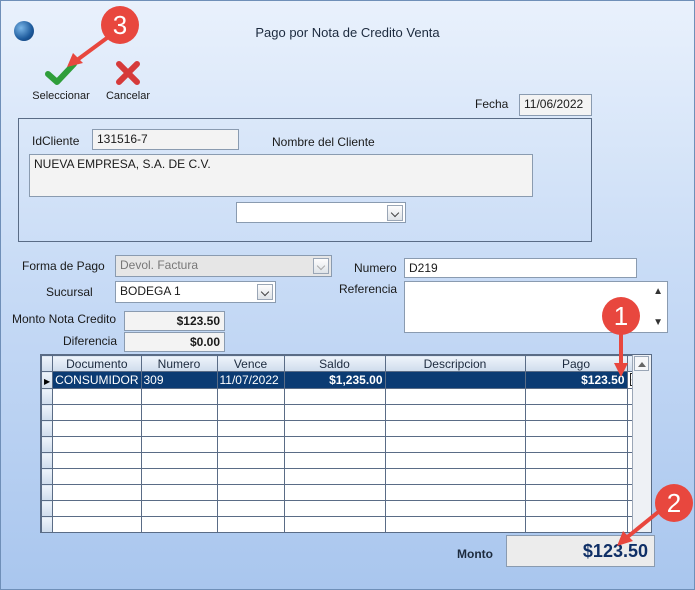 This screenshot has height=590, width=695. I want to click on callout-arrow-3-icon, so click(90, 50).